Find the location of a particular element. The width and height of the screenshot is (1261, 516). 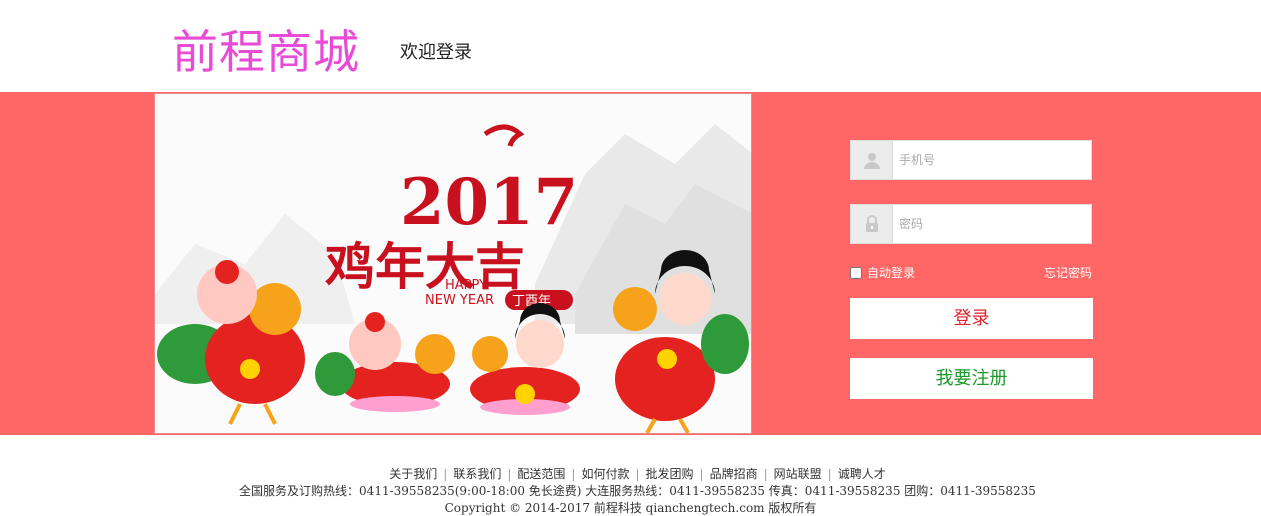

login-form: 自动登录 忘记密码 登录 我要注册 is located at coordinates (971, 269).